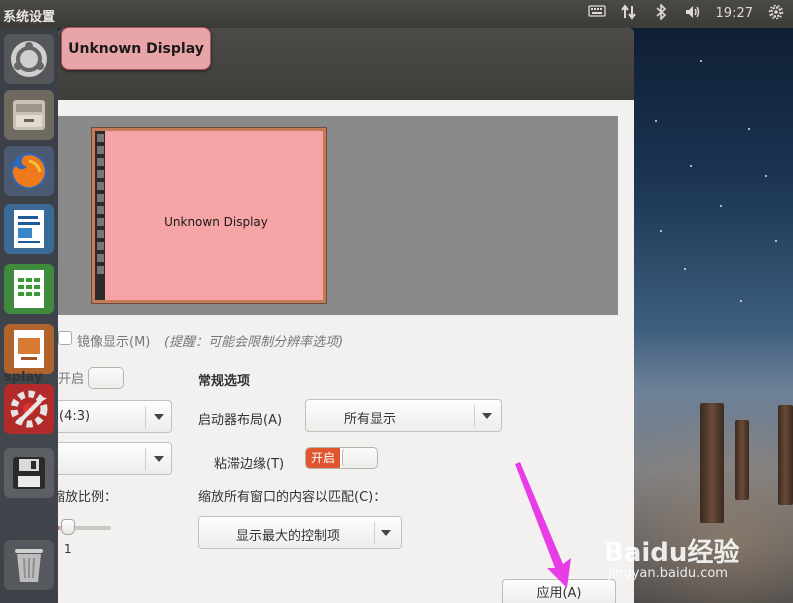  Describe the element at coordinates (543, 525) in the screenshot. I see `annotation-arrow` at that location.